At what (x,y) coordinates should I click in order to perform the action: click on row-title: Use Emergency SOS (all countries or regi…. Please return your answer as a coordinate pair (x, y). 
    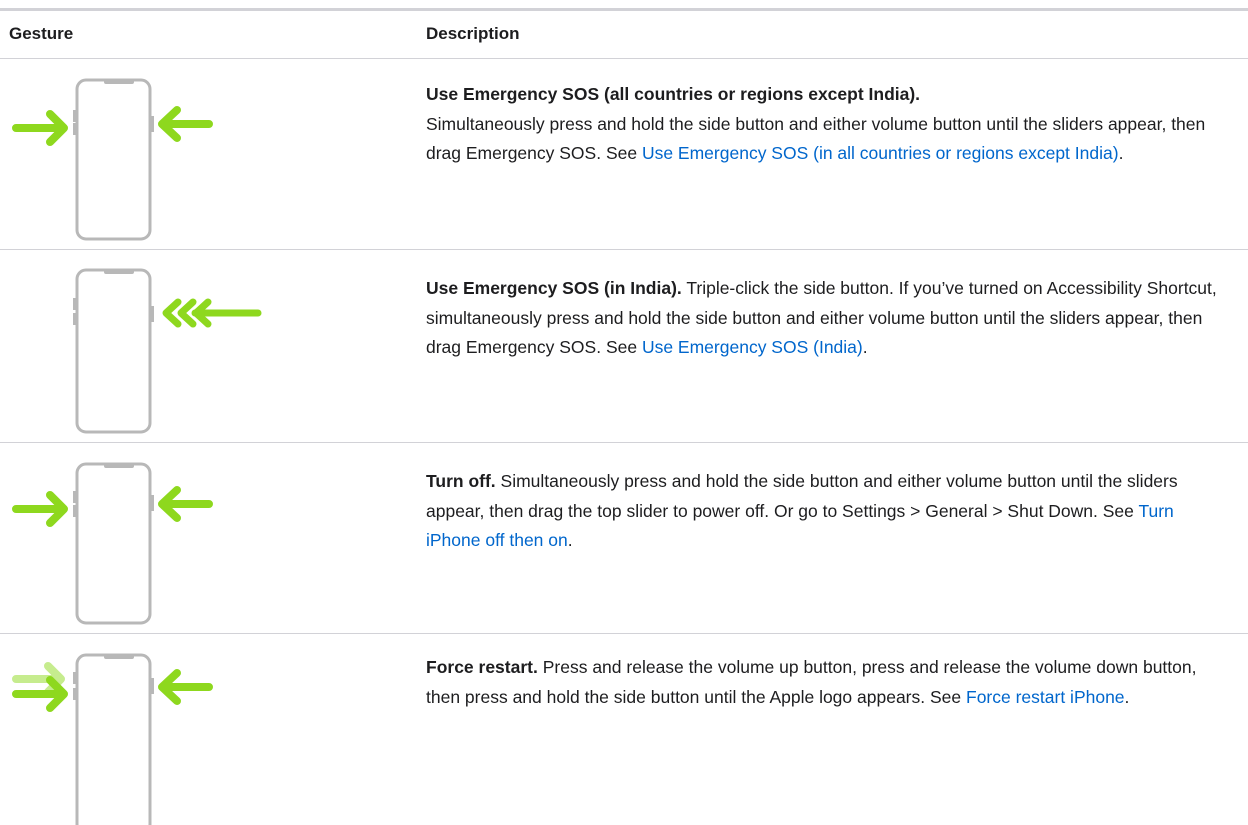
    Looking at the image, I should click on (673, 94).